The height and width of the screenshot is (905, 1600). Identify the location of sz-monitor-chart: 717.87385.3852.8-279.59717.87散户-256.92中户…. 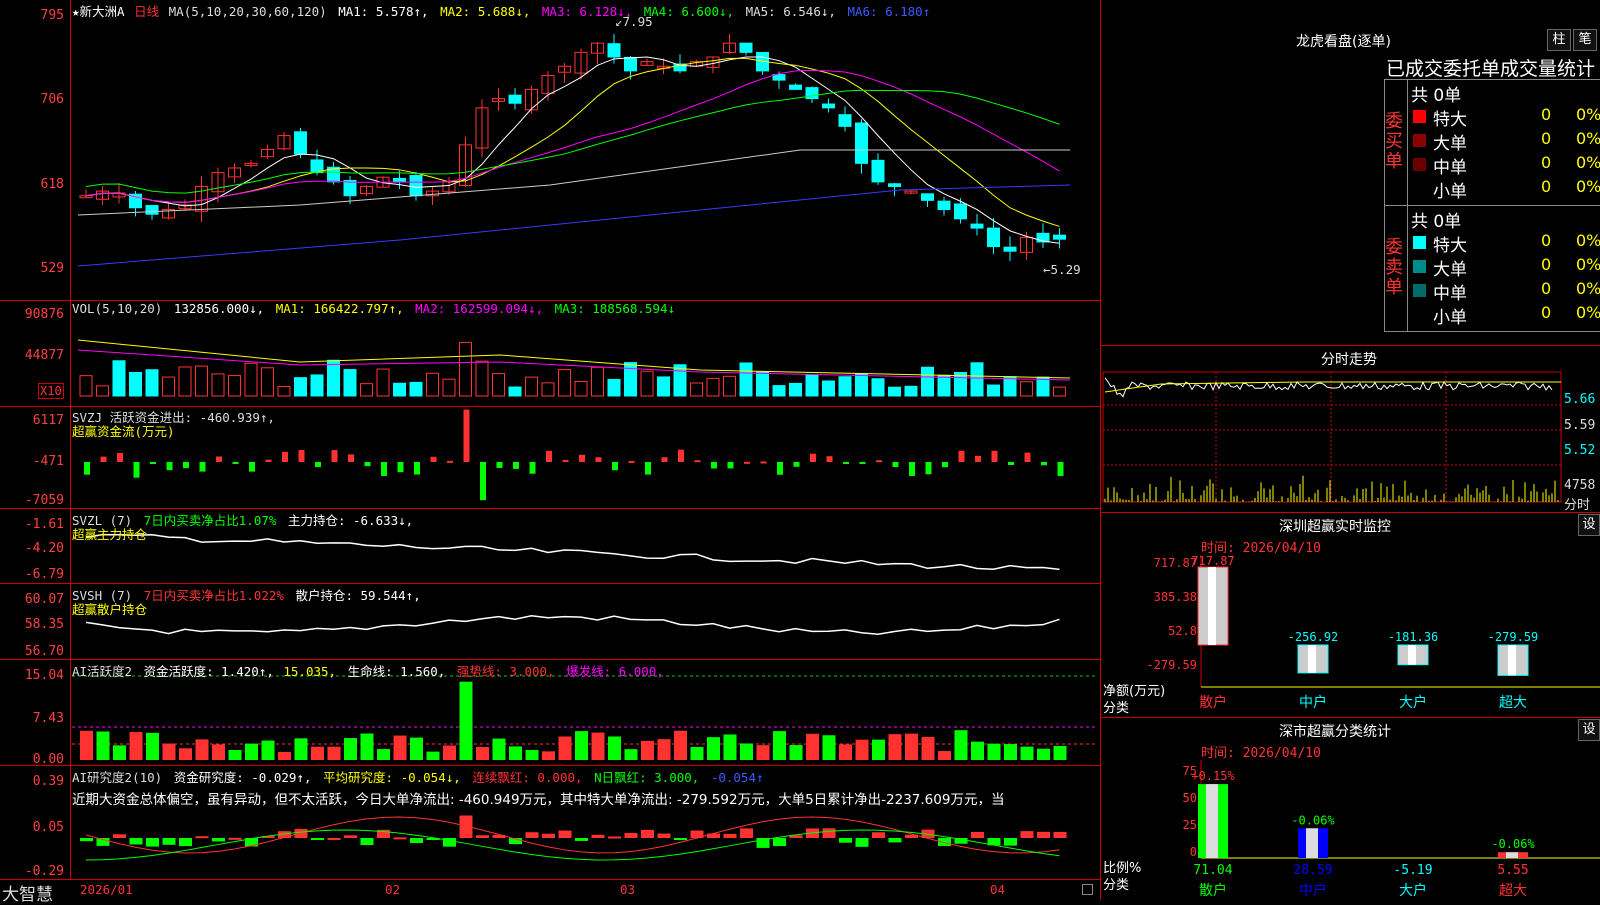
(1350, 640).